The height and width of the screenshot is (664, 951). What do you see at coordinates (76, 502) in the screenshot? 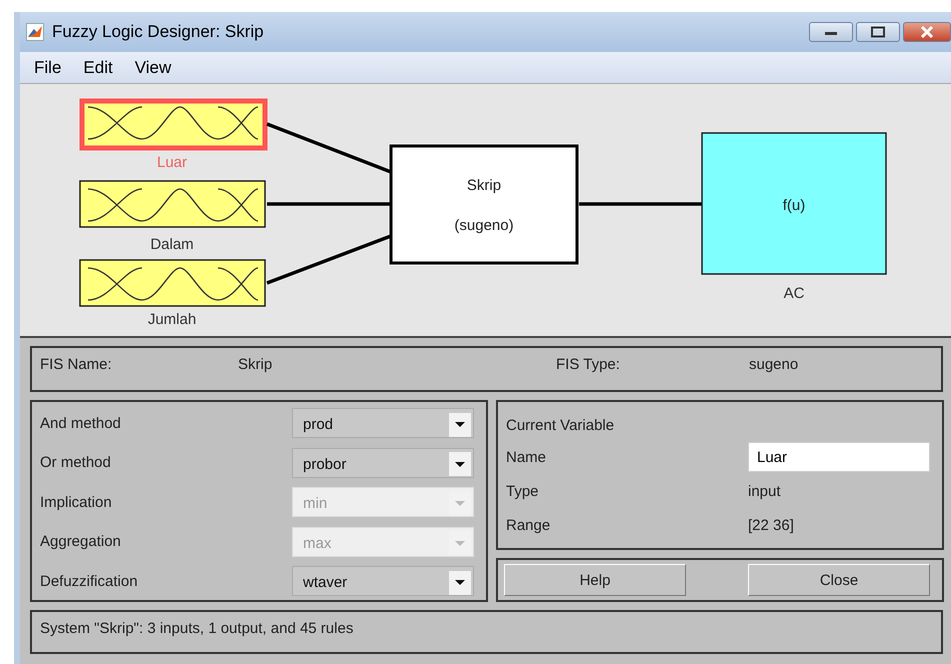
I see `method-label: Implication` at bounding box center [76, 502].